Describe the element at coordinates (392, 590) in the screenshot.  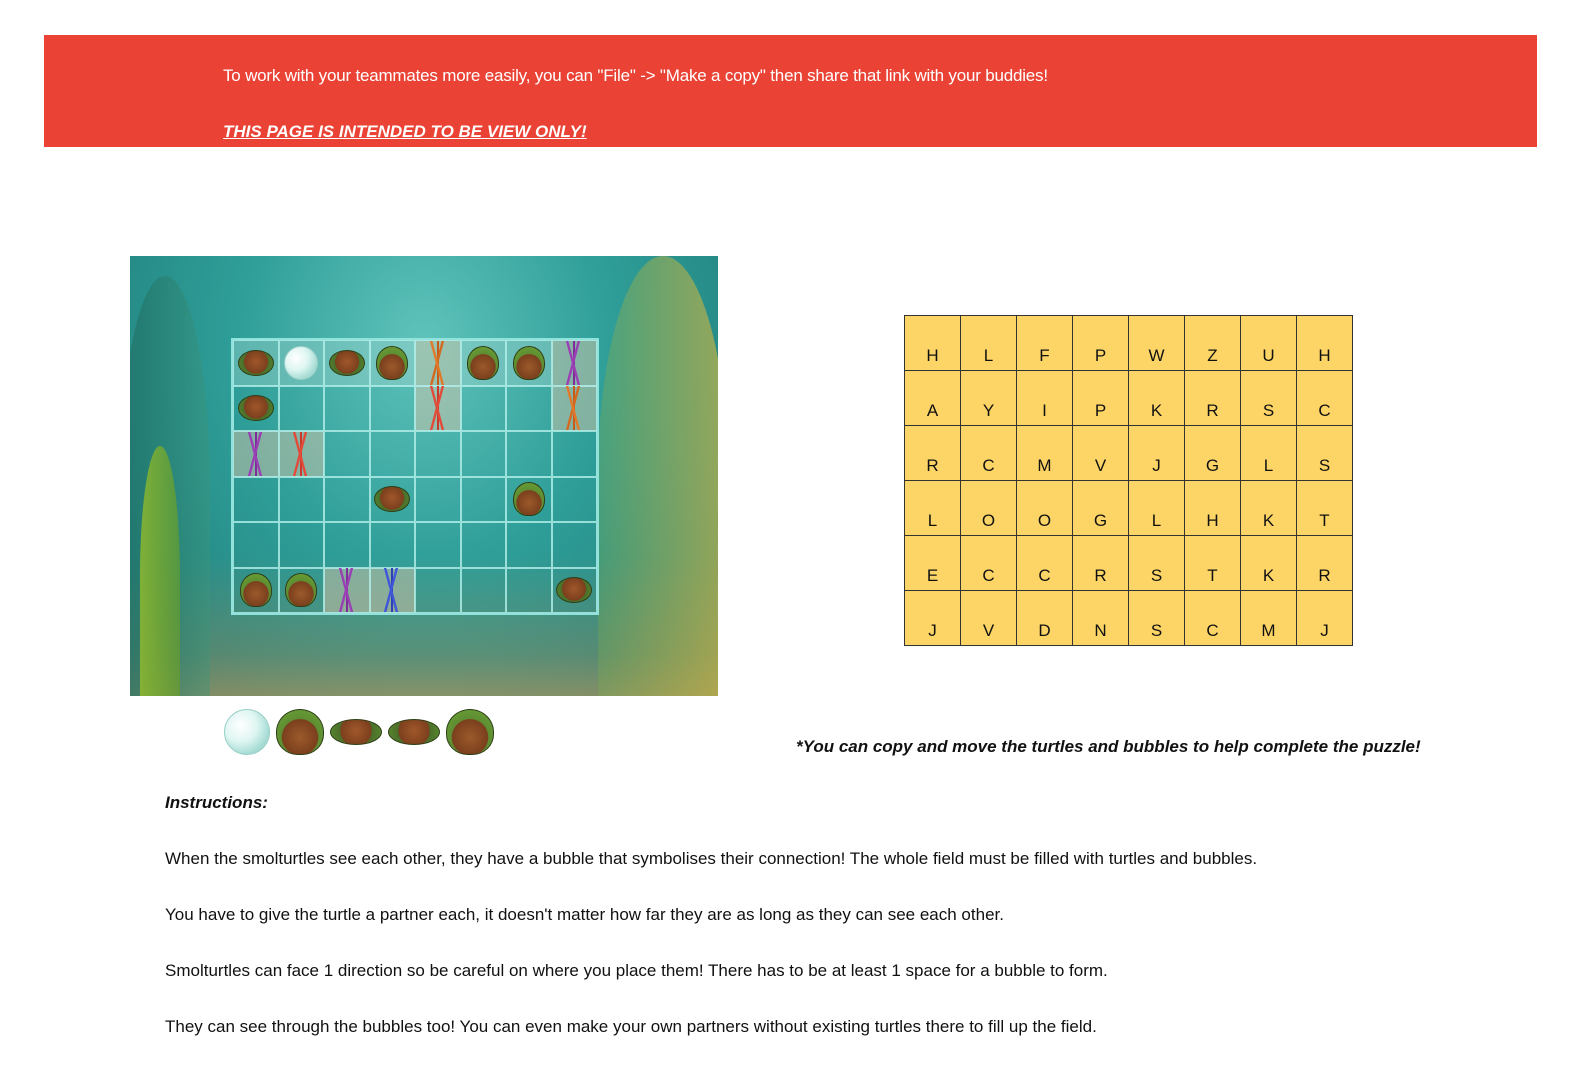
I see `coral-blue-icon` at that location.